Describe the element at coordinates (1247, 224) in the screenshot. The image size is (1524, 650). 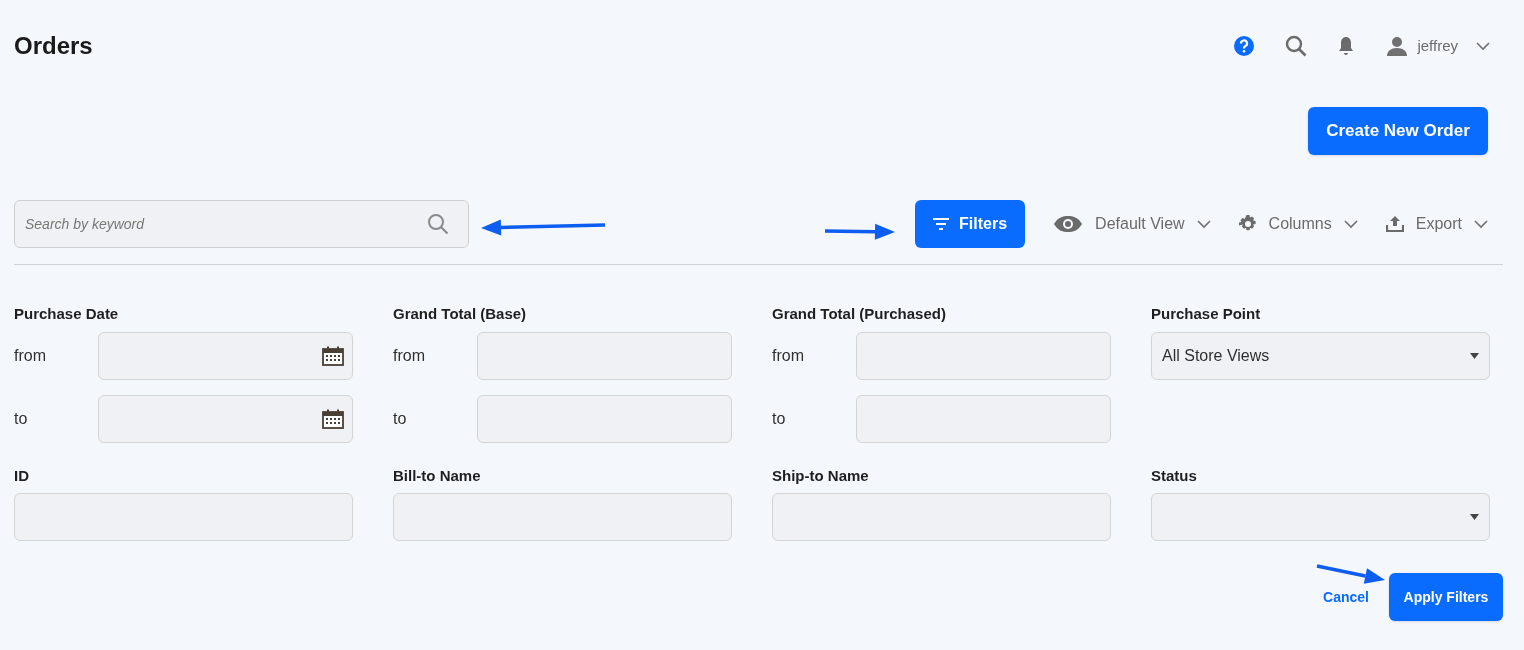
I see `gear-icon` at that location.